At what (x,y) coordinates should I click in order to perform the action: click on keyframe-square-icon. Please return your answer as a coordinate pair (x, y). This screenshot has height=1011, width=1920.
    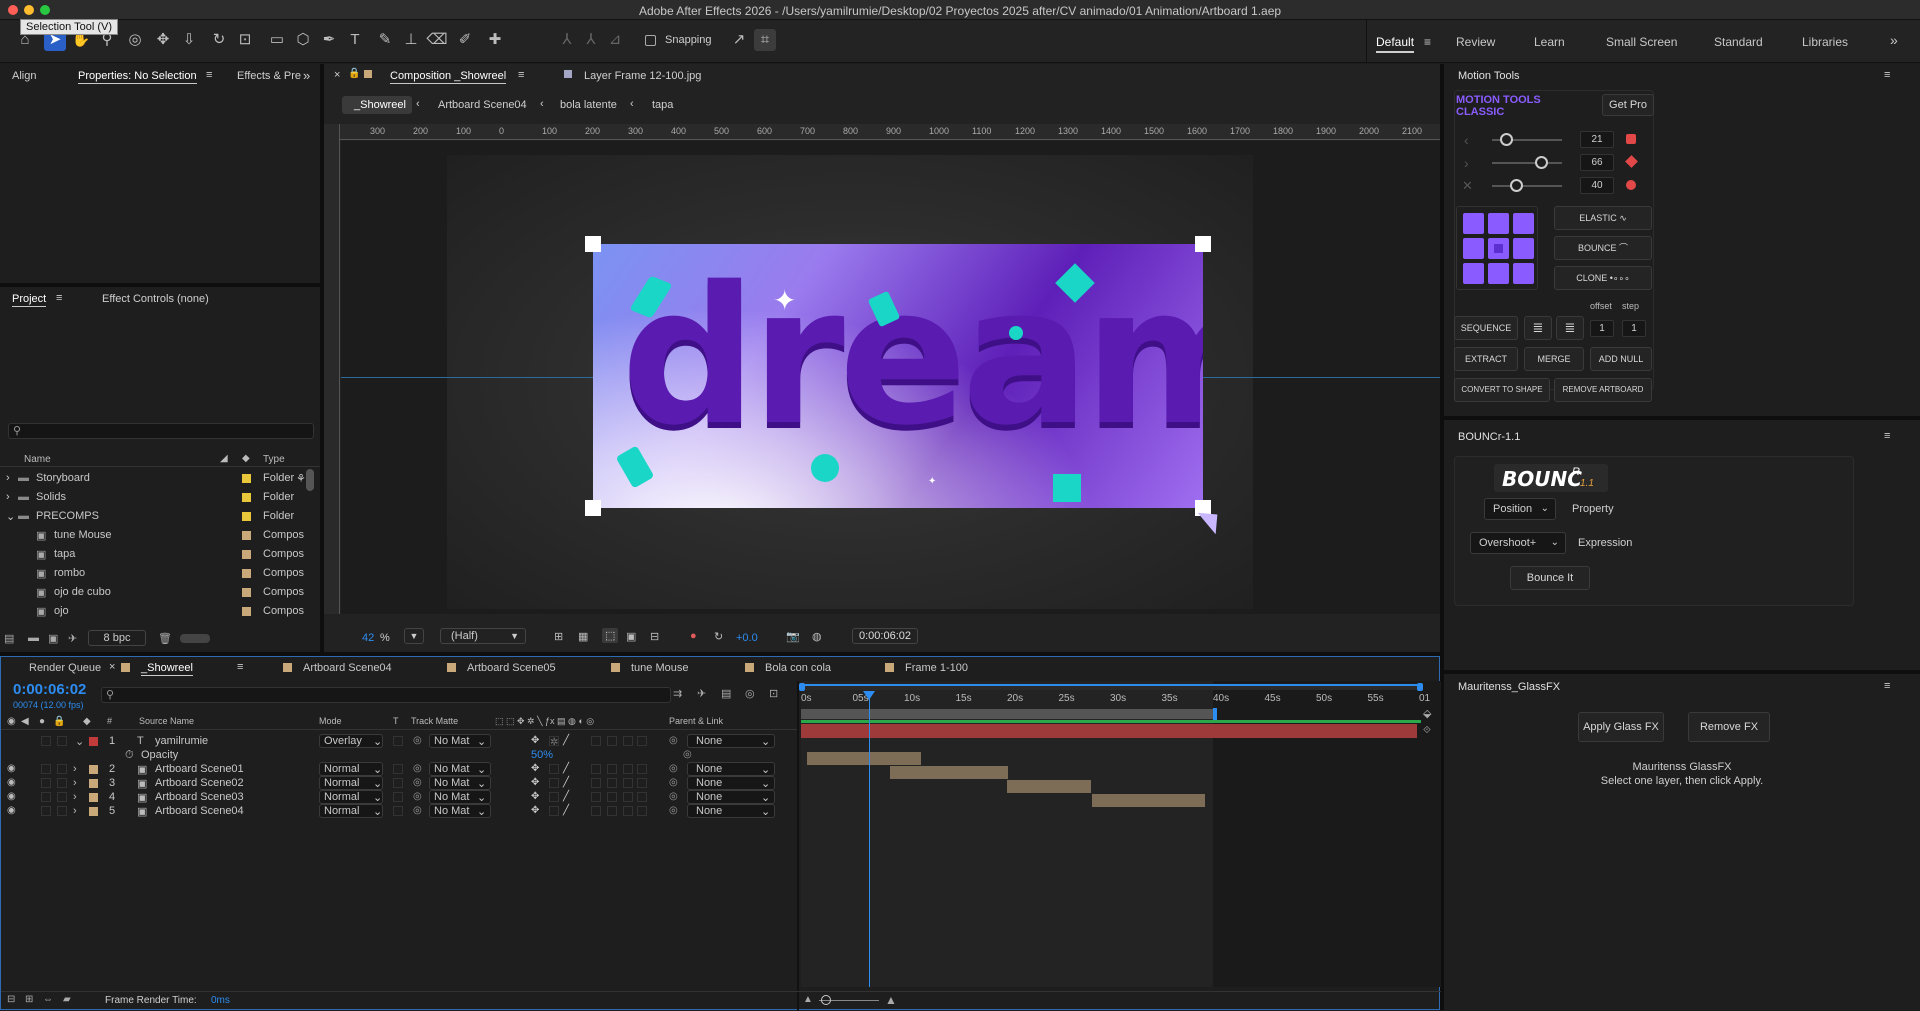
    Looking at the image, I should click on (1631, 139).